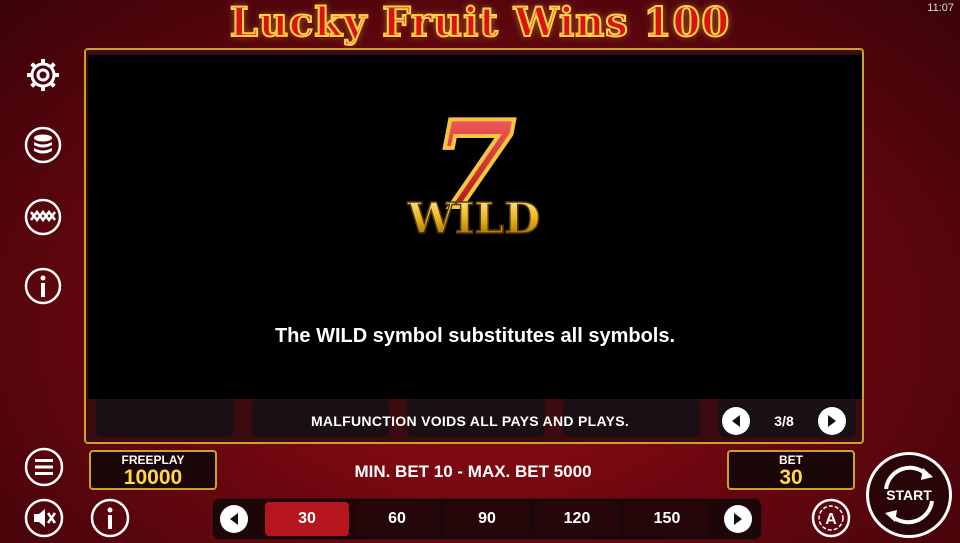  I want to click on coins-icon, so click(43, 145).